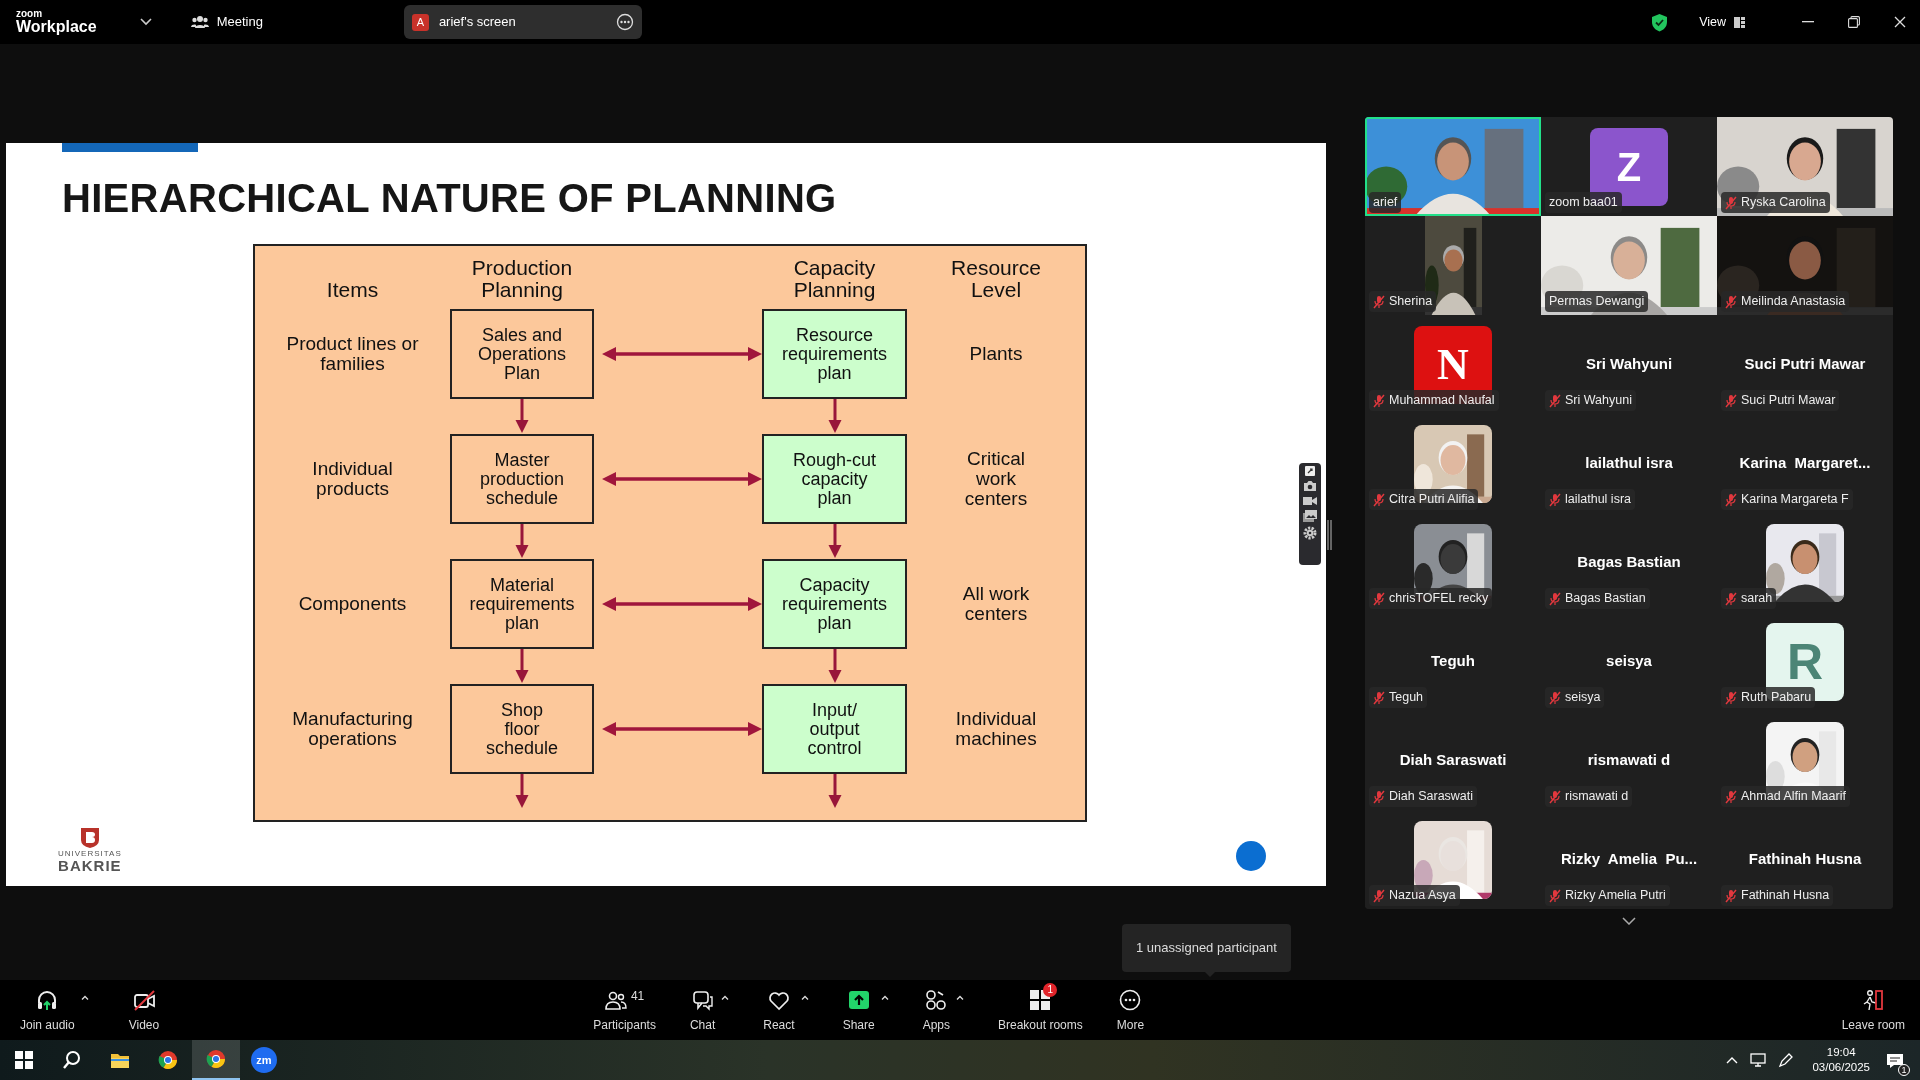 The height and width of the screenshot is (1080, 1920). What do you see at coordinates (1597, 797) in the screenshot?
I see `participant-name: rismawati d` at bounding box center [1597, 797].